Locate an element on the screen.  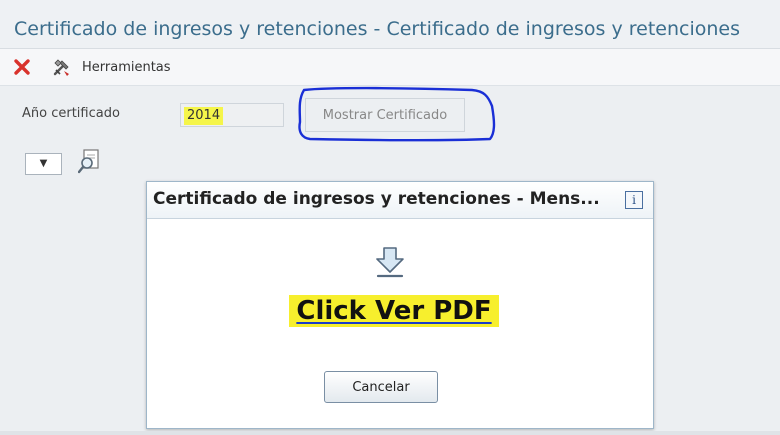
download-arrow-icon is located at coordinates (390, 262).